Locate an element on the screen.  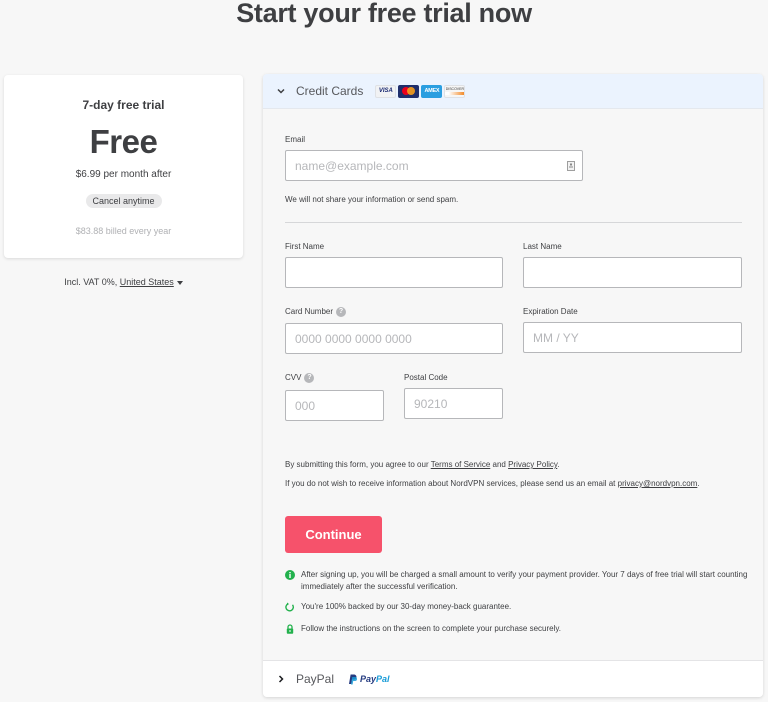
paypal-label: PayPal is located at coordinates (315, 679).